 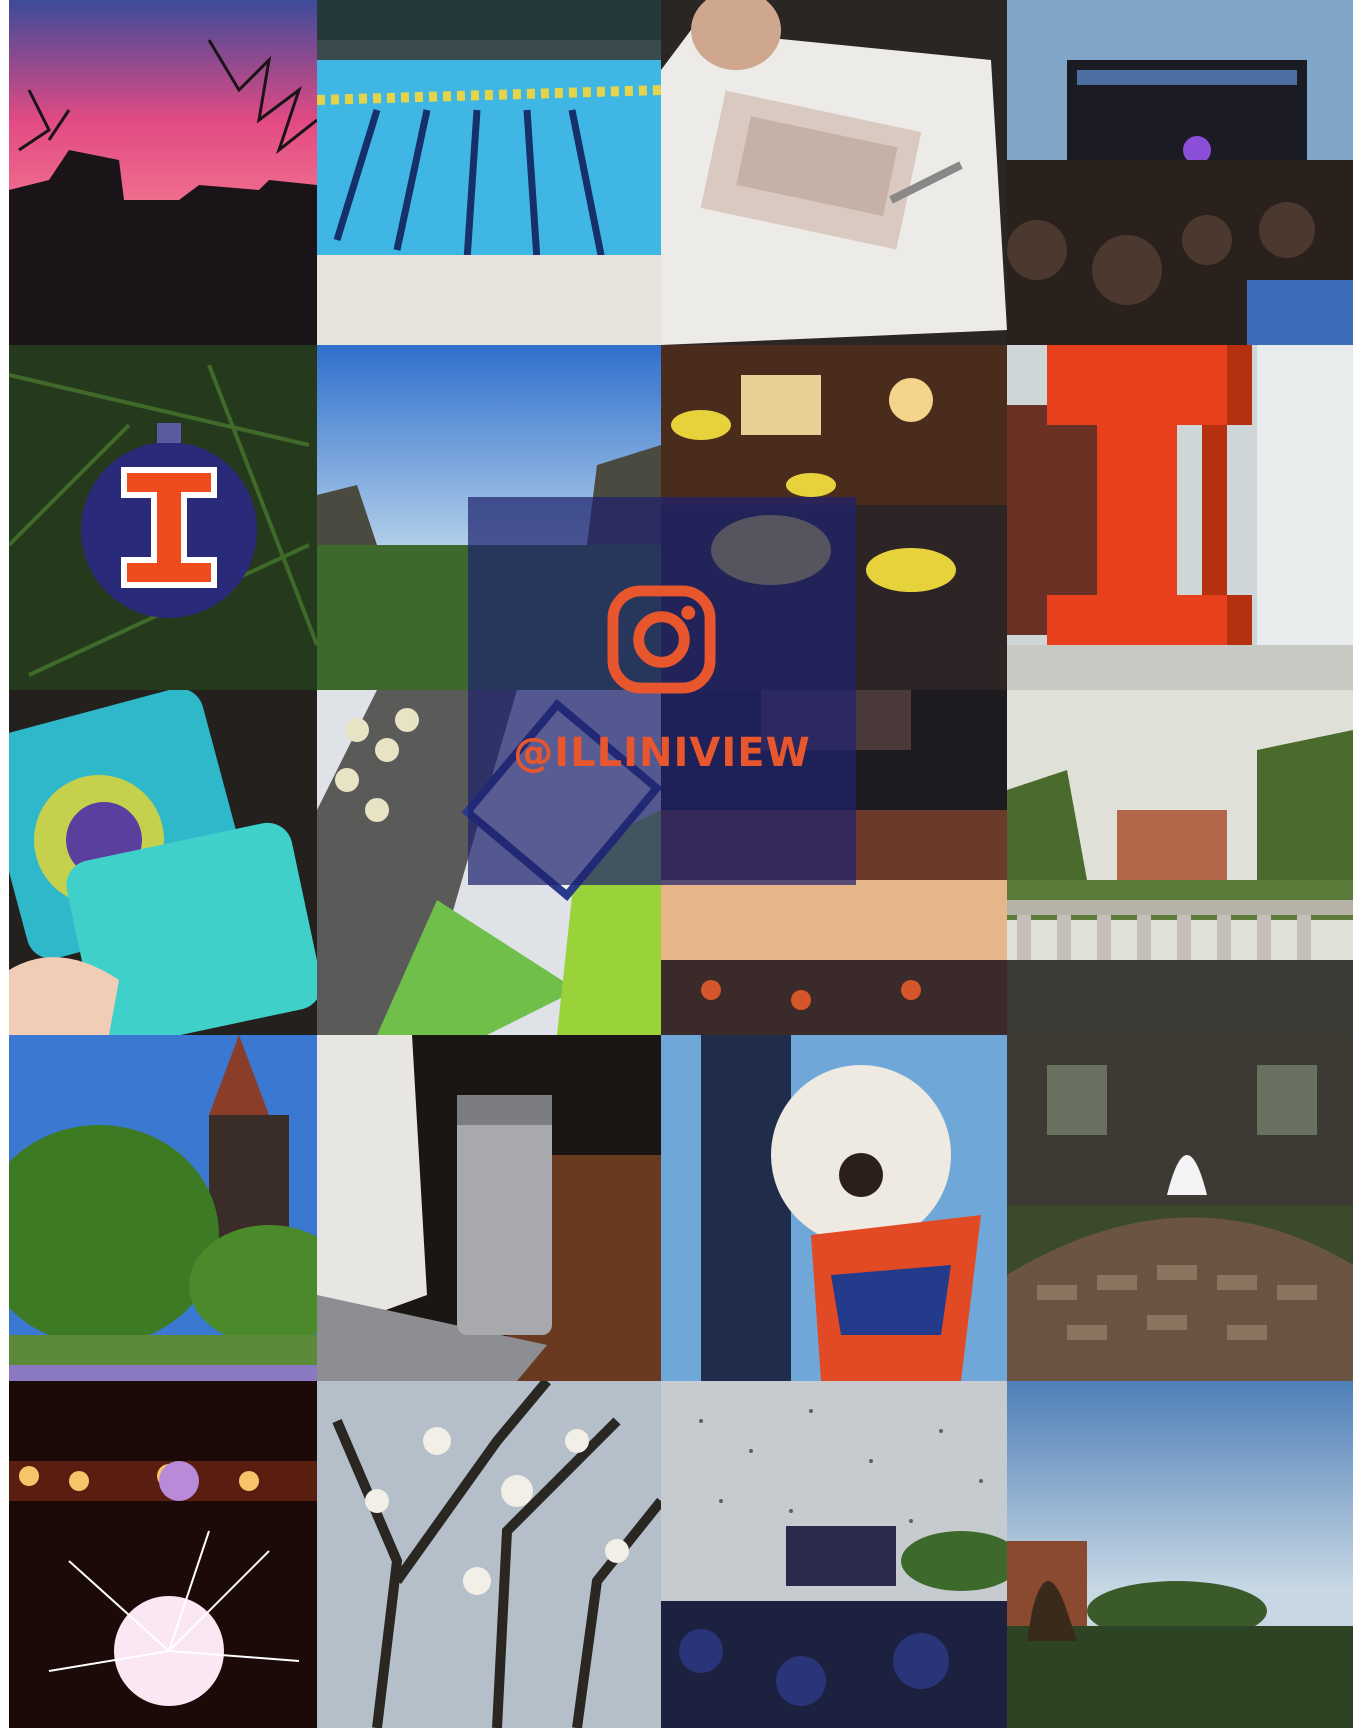 I want to click on photo-graduation-confetti, so click(x=834, y=1554).